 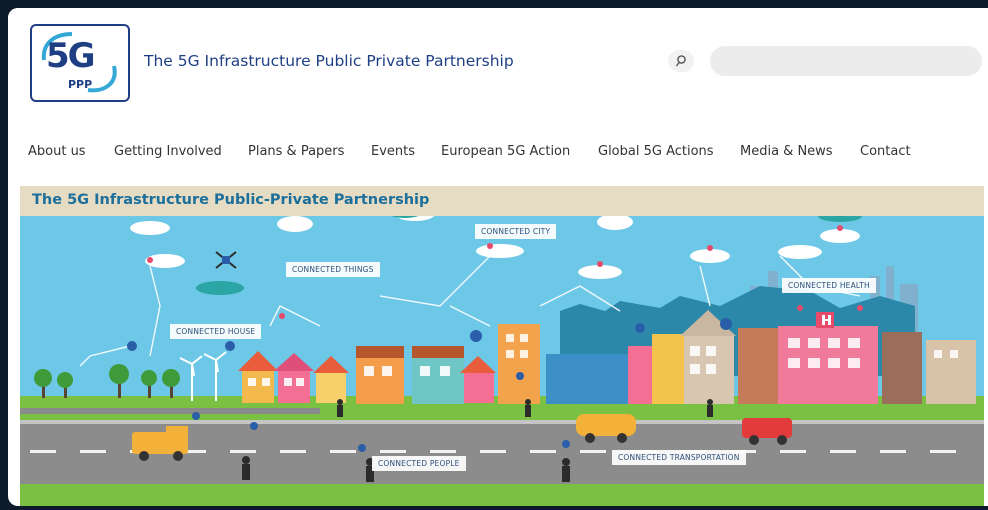 What do you see at coordinates (168, 151) in the screenshot?
I see `nav-item-getting-involved: Getting Involved` at bounding box center [168, 151].